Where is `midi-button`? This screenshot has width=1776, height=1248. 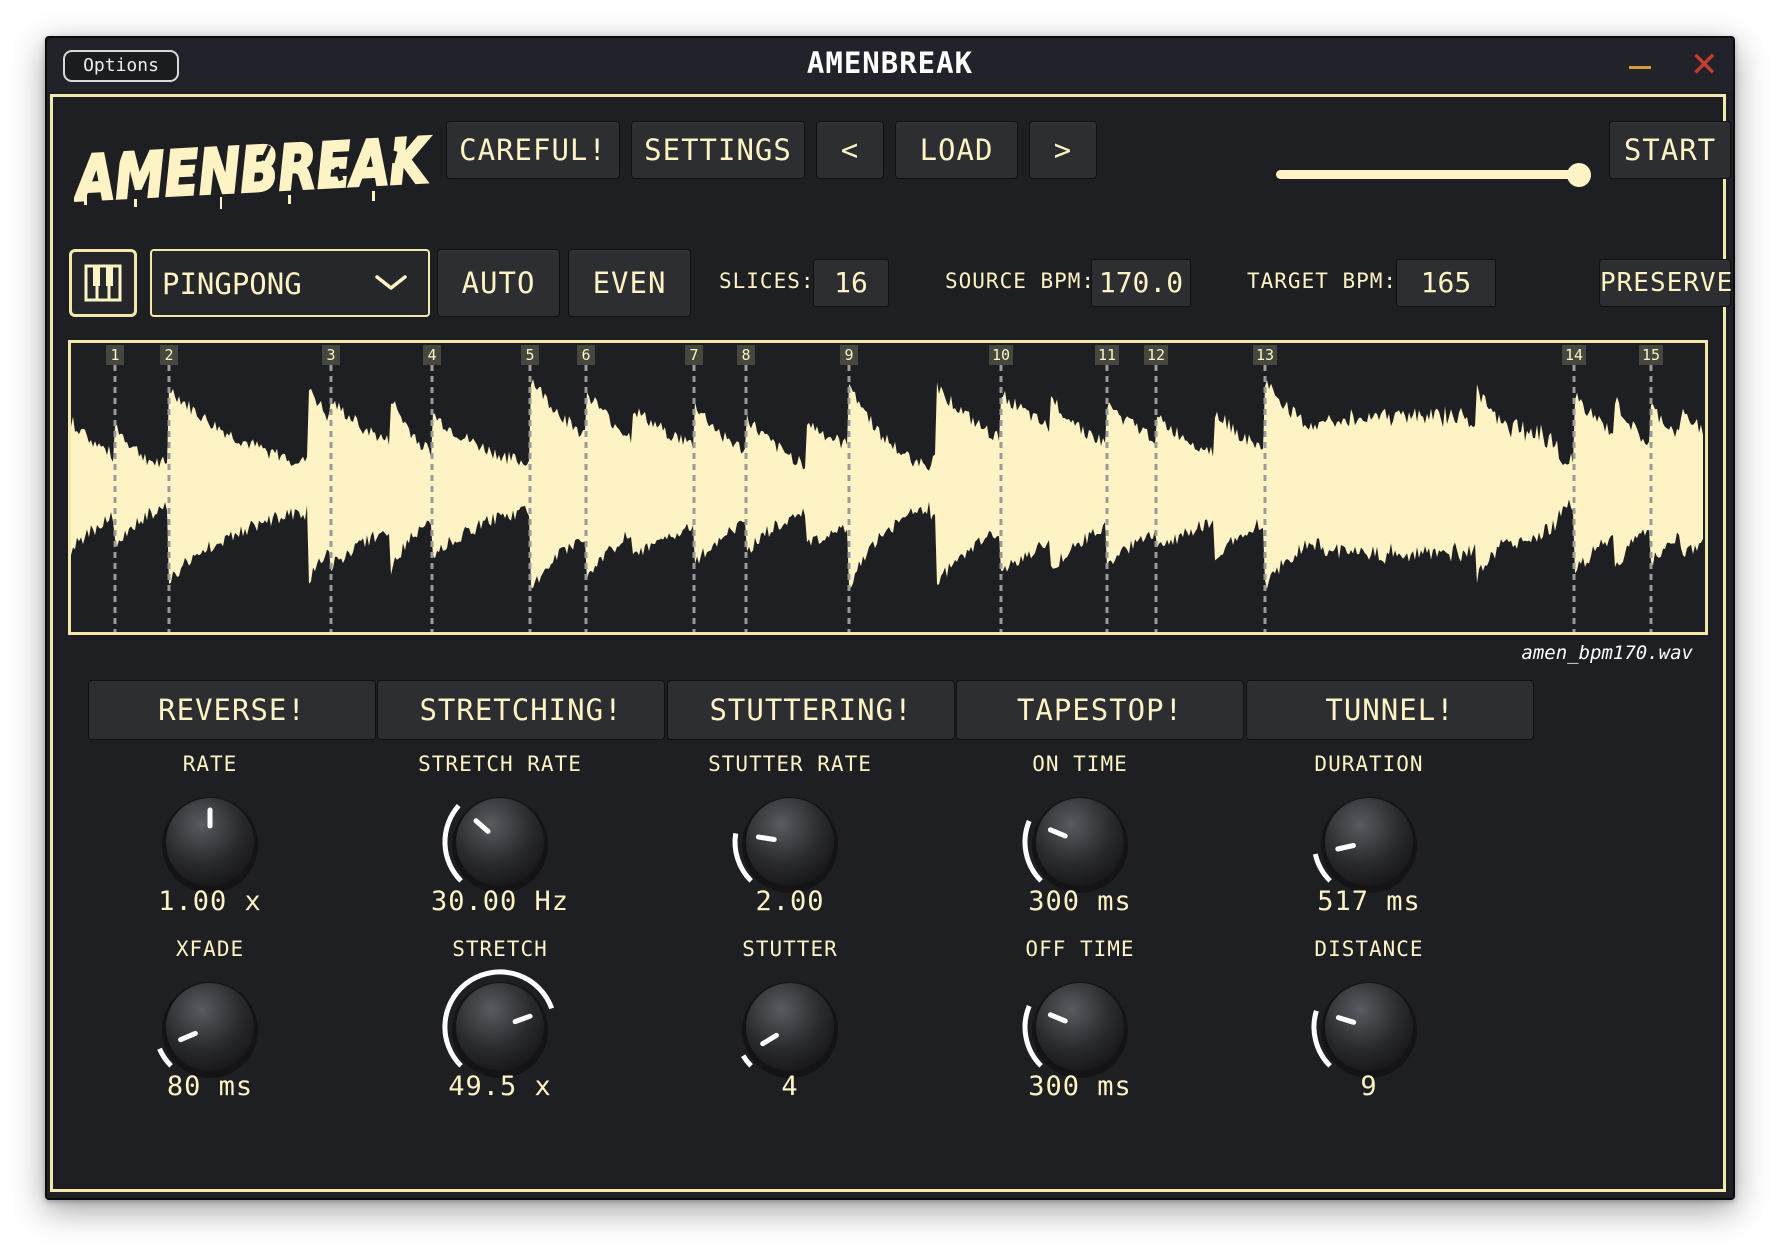 midi-button is located at coordinates (103, 283).